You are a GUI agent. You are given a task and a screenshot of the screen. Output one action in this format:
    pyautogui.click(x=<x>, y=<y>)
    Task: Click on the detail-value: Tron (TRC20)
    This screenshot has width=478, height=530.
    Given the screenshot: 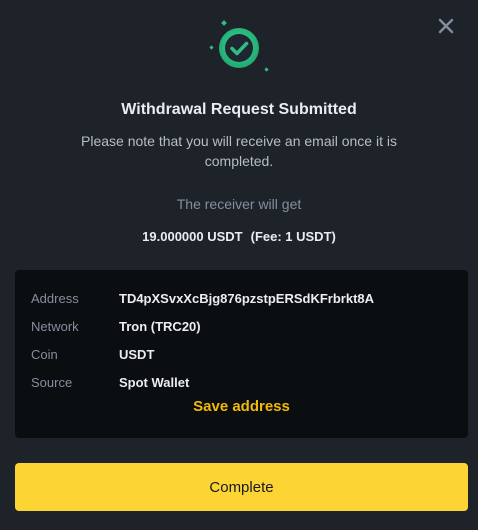 What is the action you would take?
    pyautogui.click(x=160, y=326)
    